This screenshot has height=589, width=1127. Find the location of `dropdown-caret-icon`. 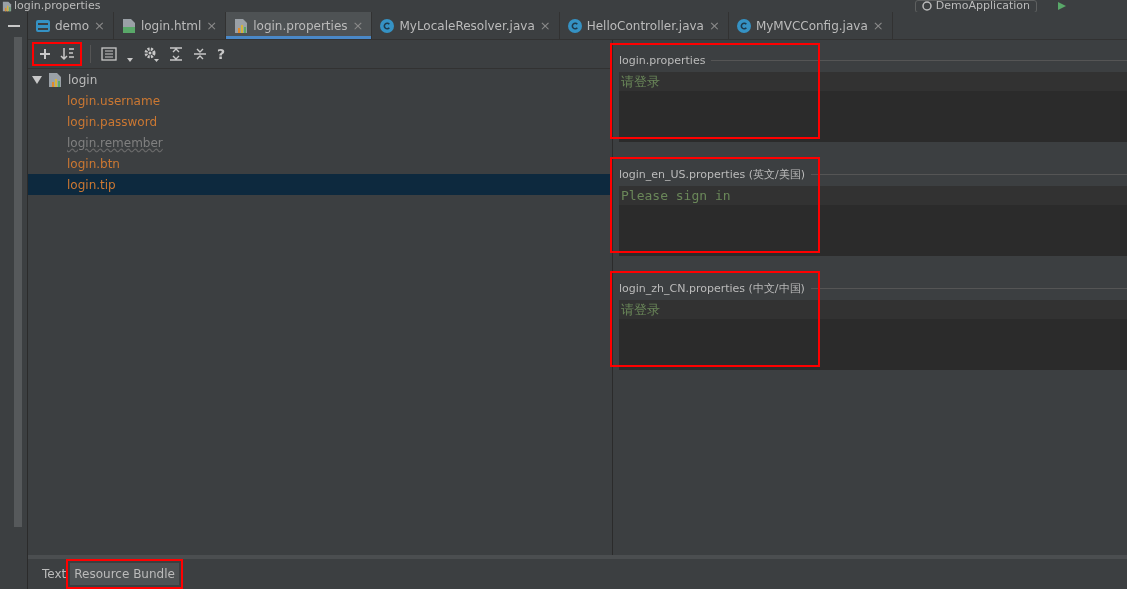

dropdown-caret-icon is located at coordinates (130, 60).